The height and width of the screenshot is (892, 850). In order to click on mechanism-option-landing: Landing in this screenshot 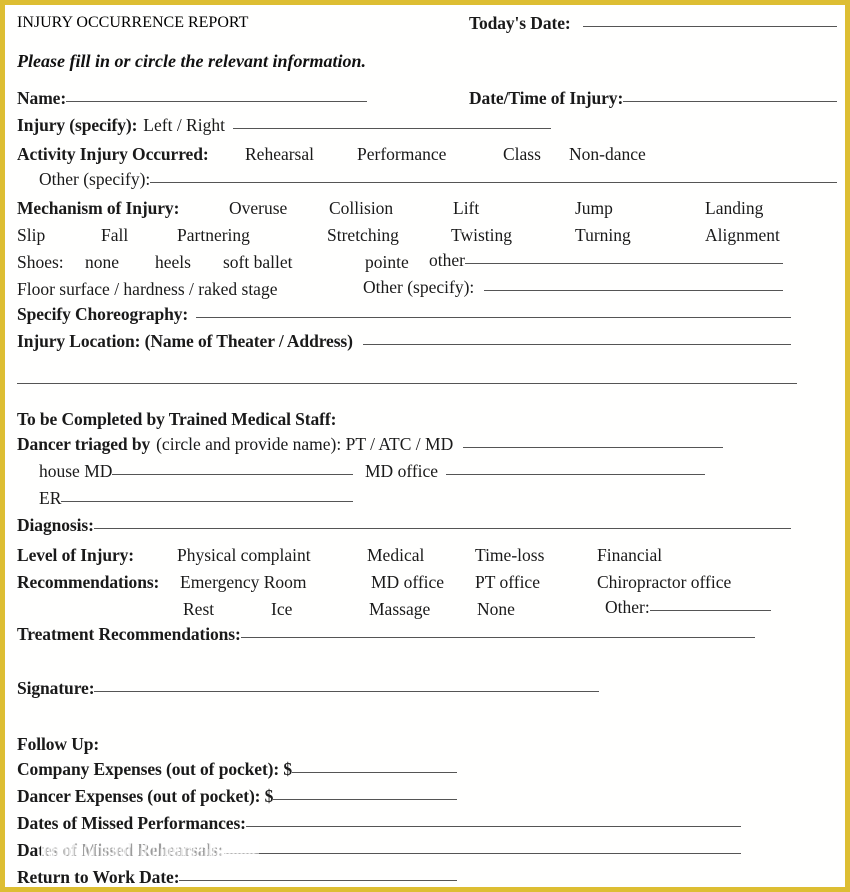, I will do `click(734, 208)`.